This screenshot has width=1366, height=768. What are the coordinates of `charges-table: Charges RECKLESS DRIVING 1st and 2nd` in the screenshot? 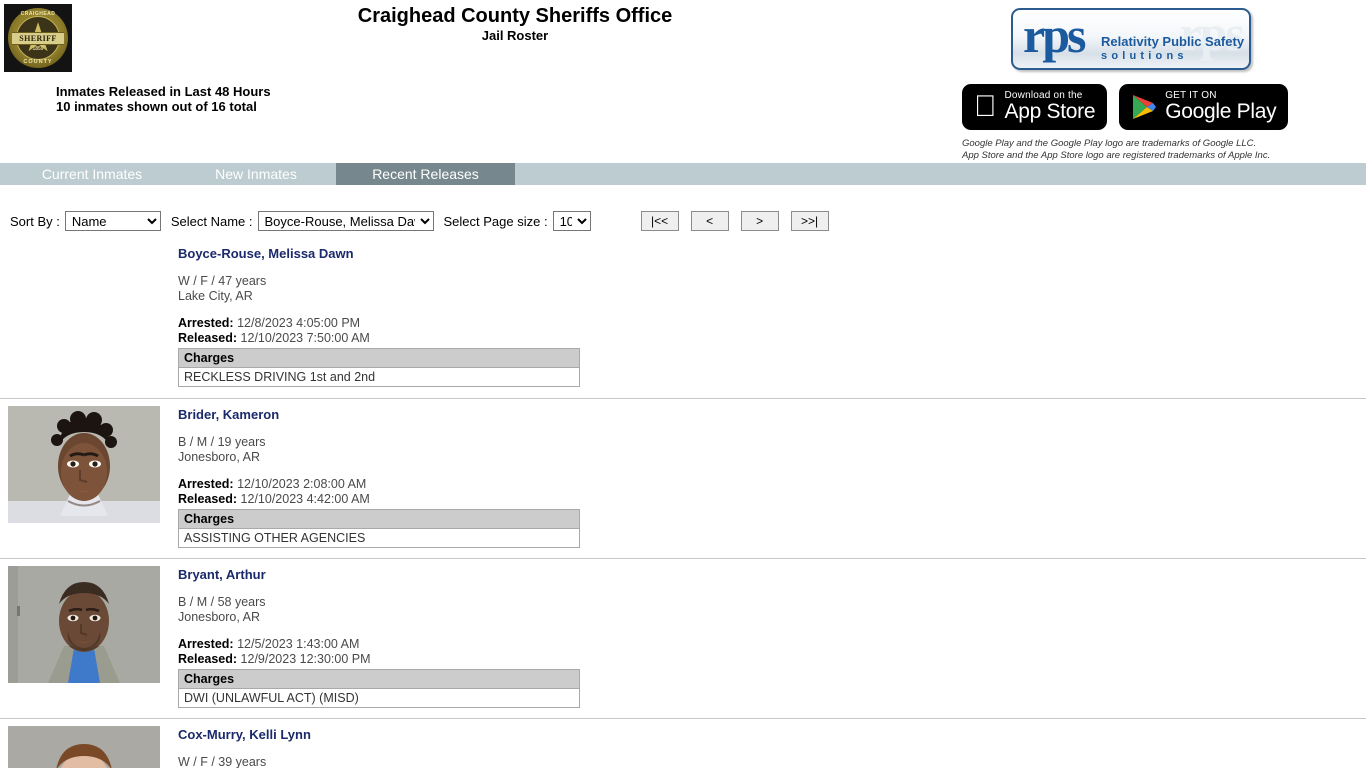 It's located at (379, 367).